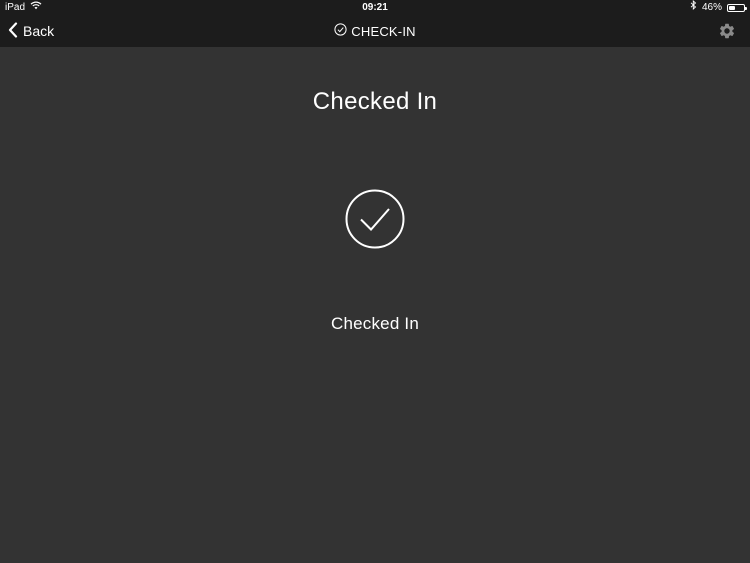  I want to click on page-title: Checked In, so click(375, 101).